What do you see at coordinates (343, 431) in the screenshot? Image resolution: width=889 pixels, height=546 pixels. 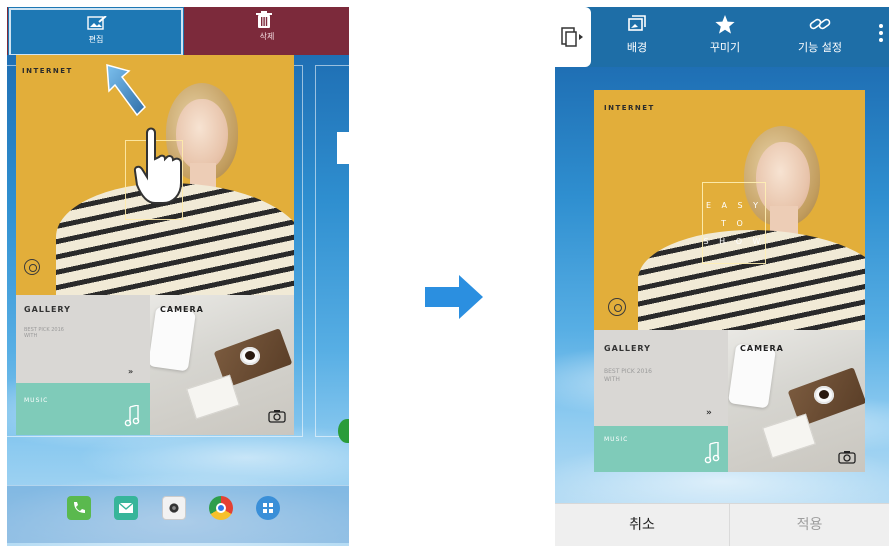 I see `partial-app-icon` at bounding box center [343, 431].